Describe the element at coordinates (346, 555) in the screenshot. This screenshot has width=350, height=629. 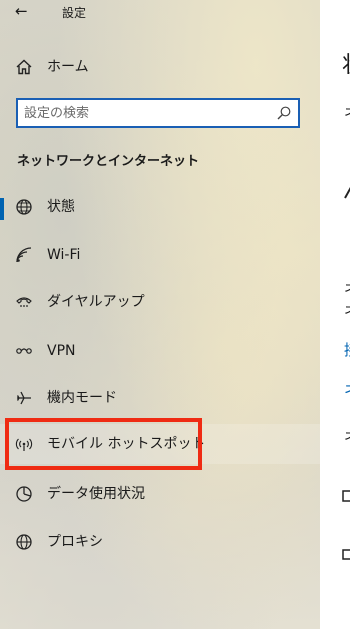
I see `device-icon` at that location.